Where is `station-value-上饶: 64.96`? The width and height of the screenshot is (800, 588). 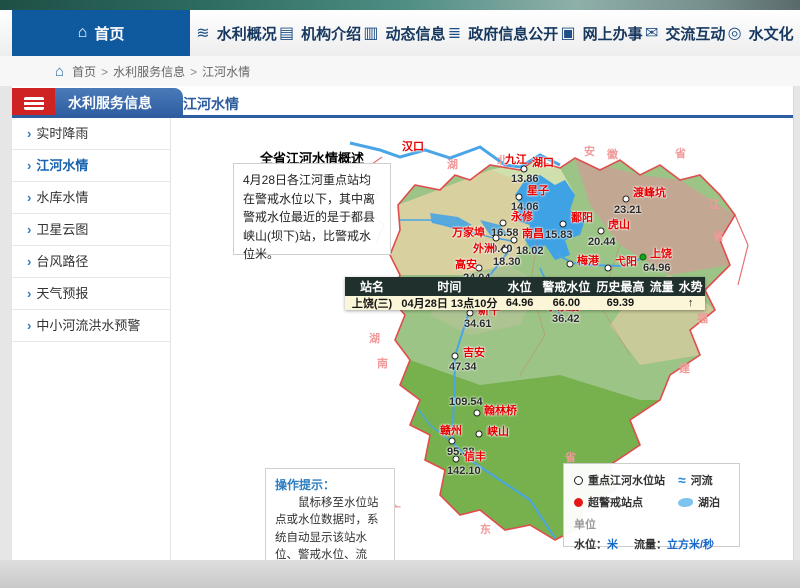 station-value-上饶: 64.96 is located at coordinates (657, 268).